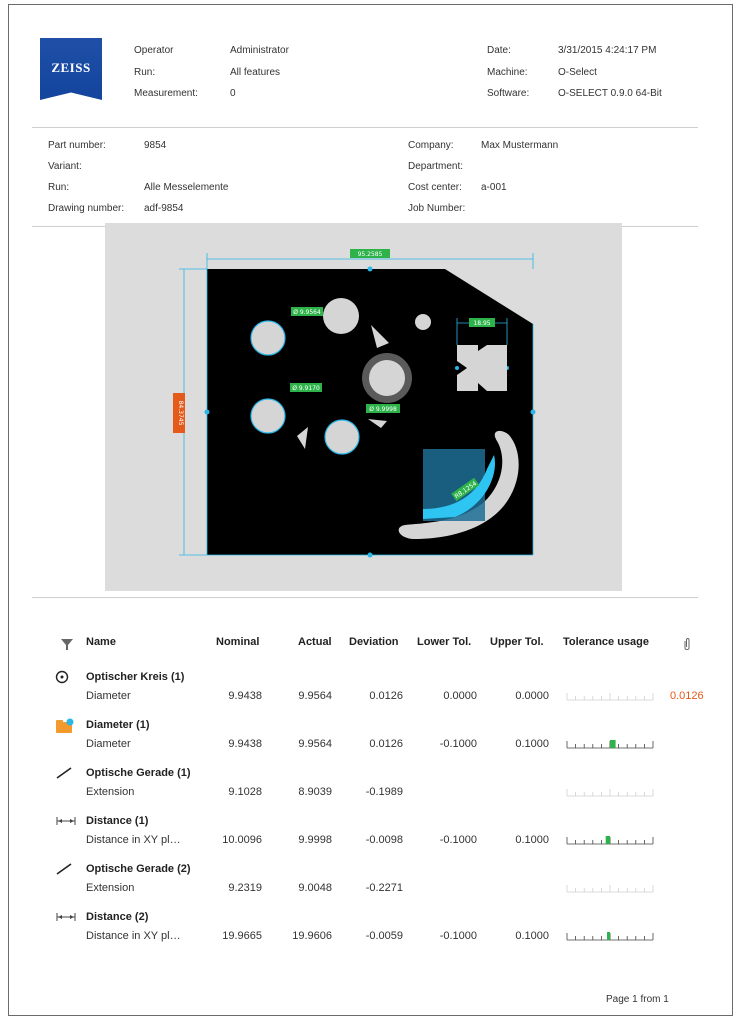 This screenshot has height=1021, width=742. Describe the element at coordinates (155, 145) in the screenshot. I see `part-number-value: 9854` at that location.